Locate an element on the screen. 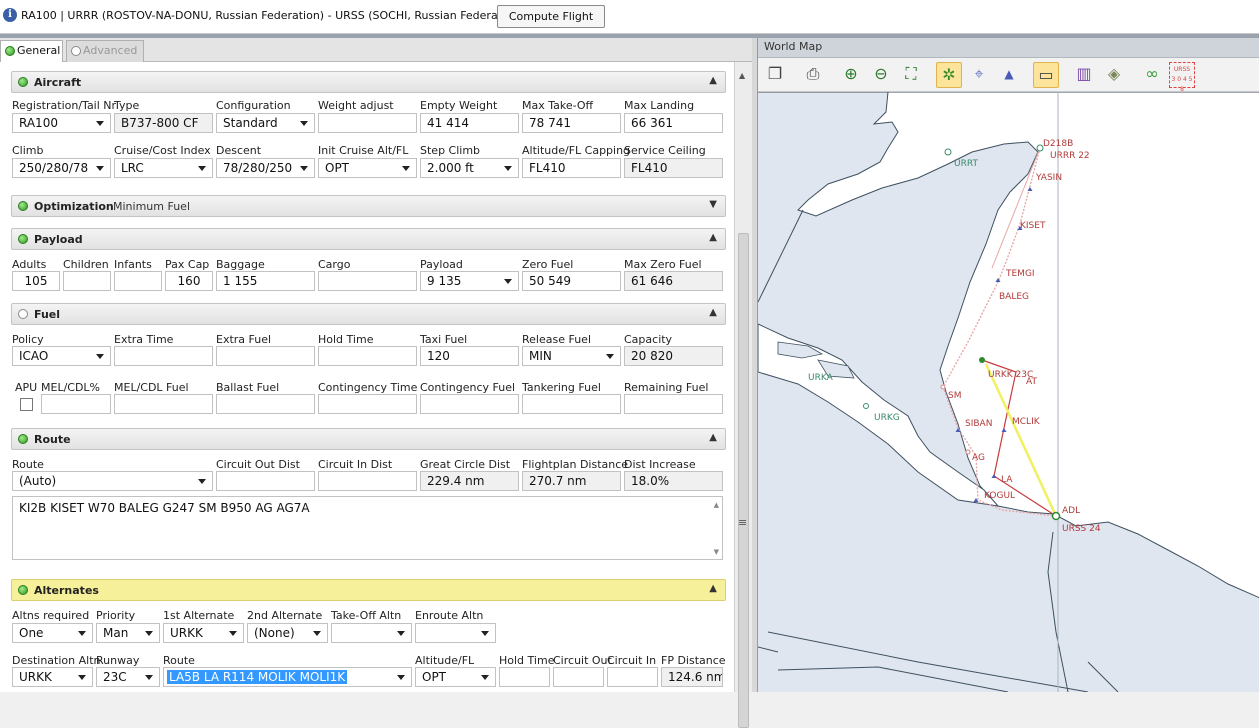 This screenshot has height=728, width=1259. section-alternates: Alternates ▲ is located at coordinates (368, 590).